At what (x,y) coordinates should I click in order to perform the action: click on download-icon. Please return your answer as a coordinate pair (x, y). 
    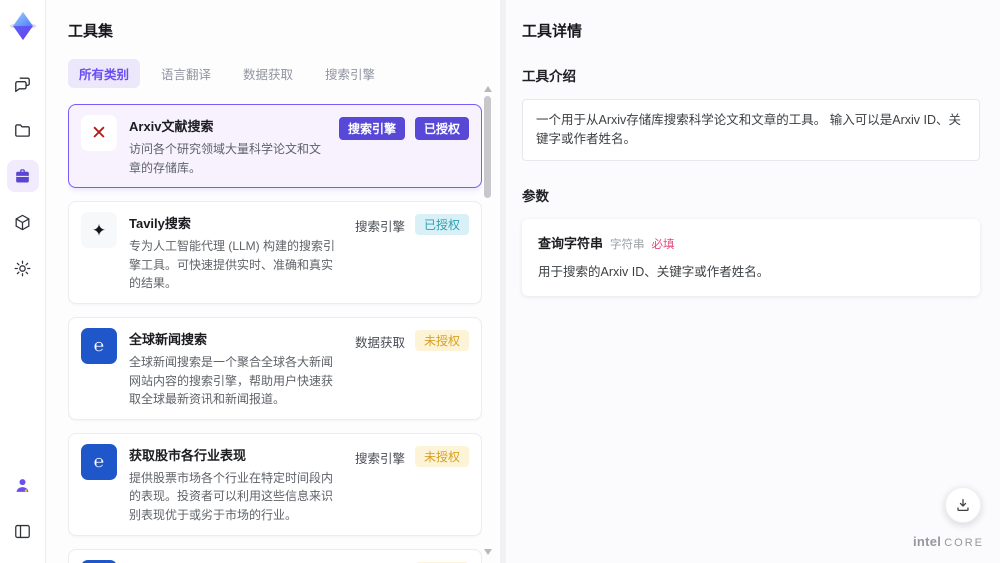
    Looking at the image, I should click on (963, 505).